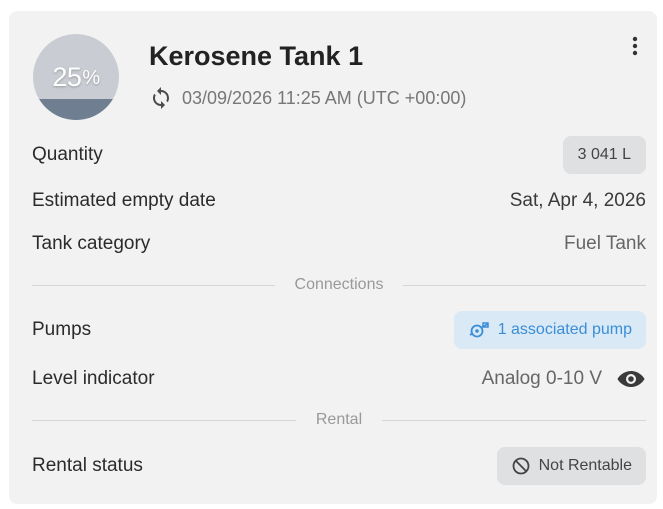  What do you see at coordinates (62, 329) in the screenshot?
I see `pumps-label: Pumps` at bounding box center [62, 329].